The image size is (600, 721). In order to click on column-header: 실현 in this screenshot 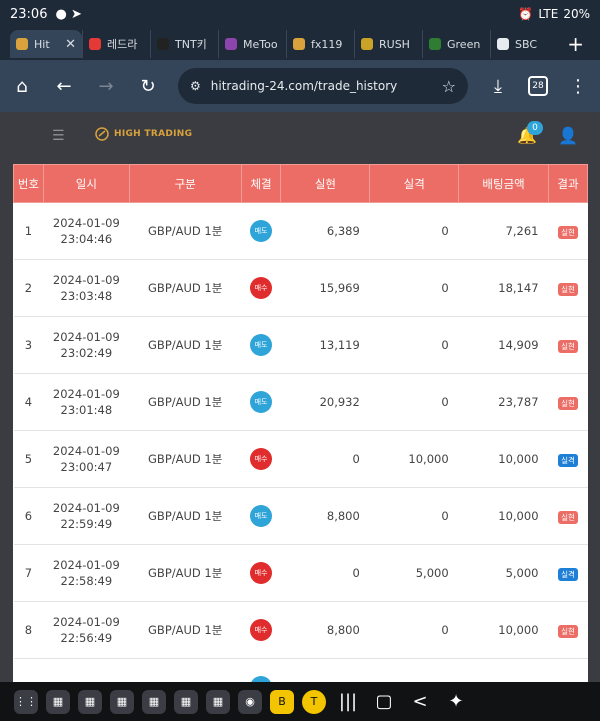, I will do `click(325, 183)`.